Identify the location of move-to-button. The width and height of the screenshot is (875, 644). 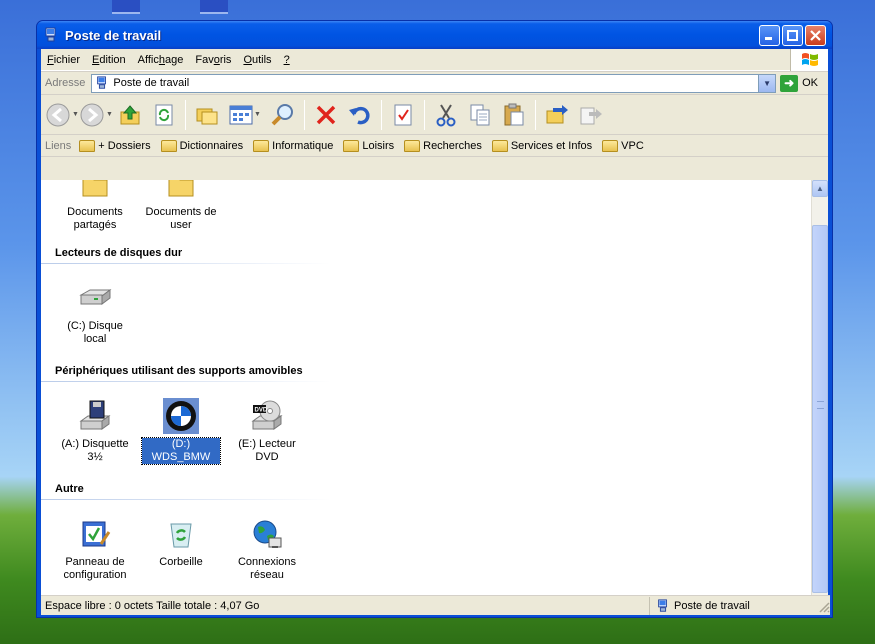
(557, 115).